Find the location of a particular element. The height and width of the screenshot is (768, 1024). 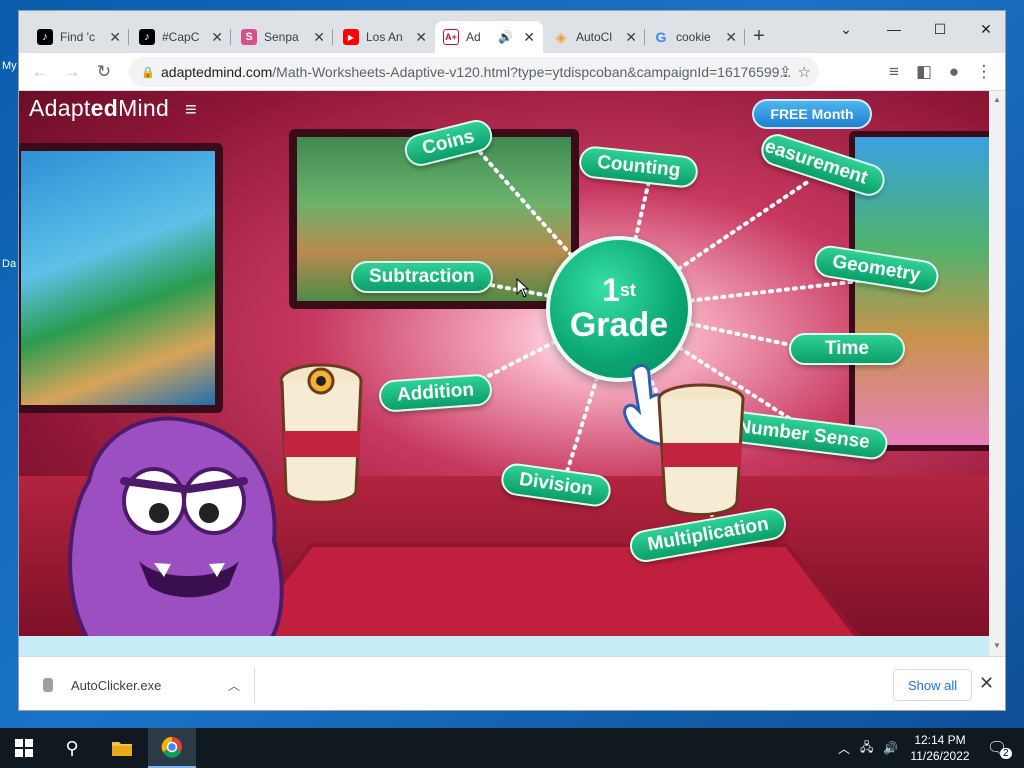

lock-icon: 🔒 is located at coordinates (148, 72).